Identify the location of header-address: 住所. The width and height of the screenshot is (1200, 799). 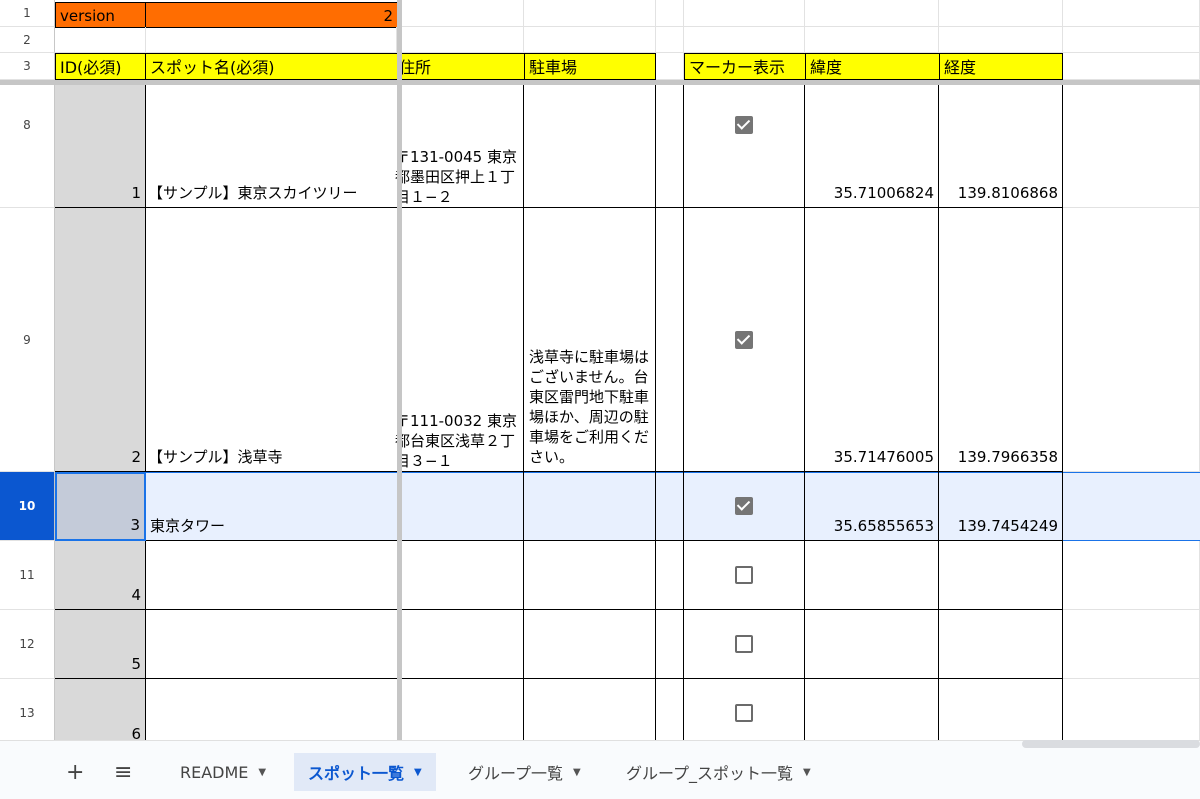
(461, 66).